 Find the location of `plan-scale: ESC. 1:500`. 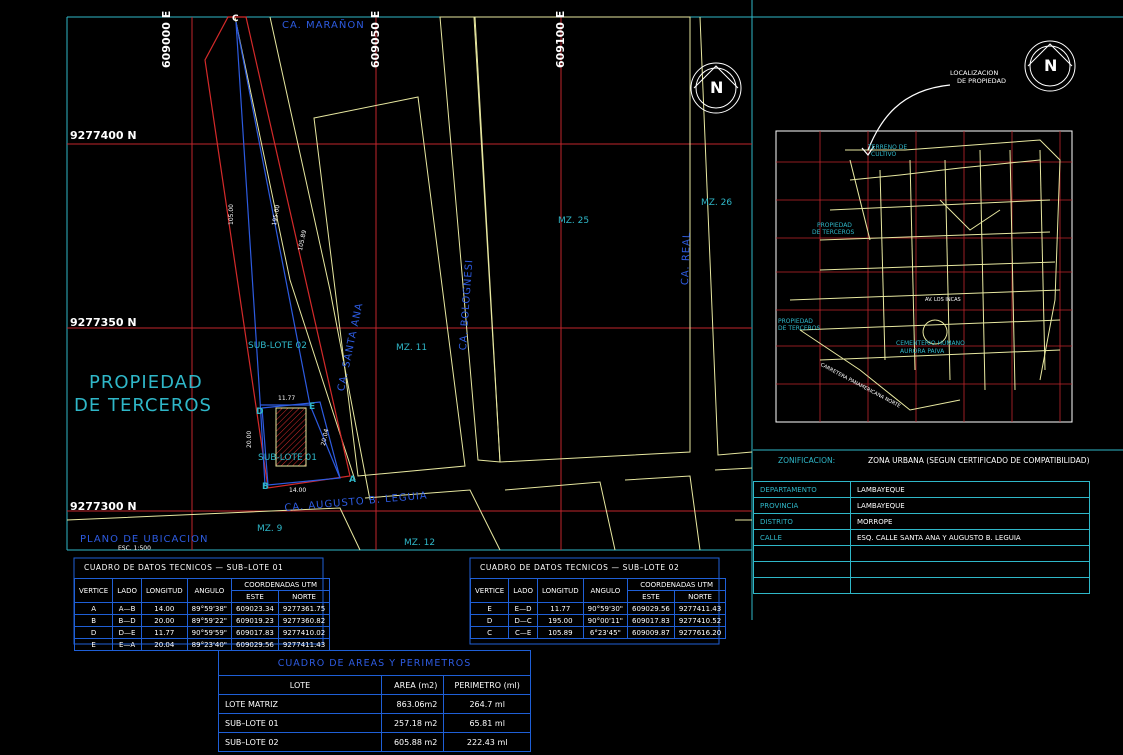

plan-scale: ESC. 1:500 is located at coordinates (134, 548).